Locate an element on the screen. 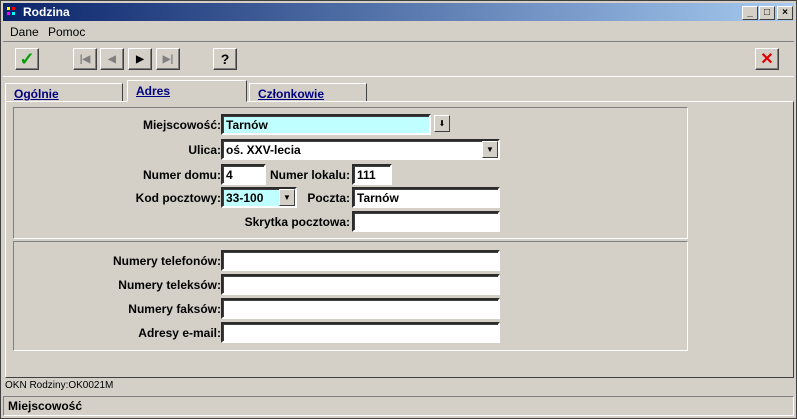 This screenshot has width=797, height=419. po-box-field is located at coordinates (426, 221).